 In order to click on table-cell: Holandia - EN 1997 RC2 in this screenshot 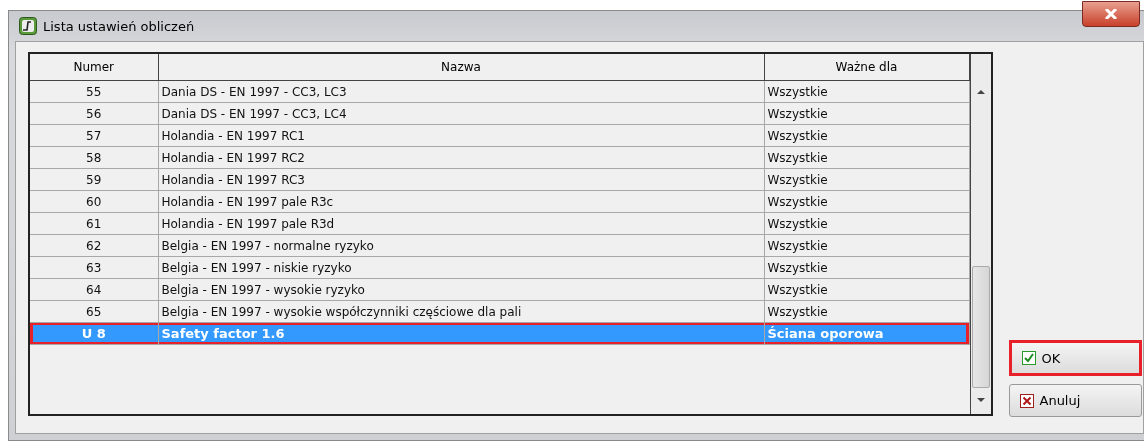, I will do `click(461, 157)`.